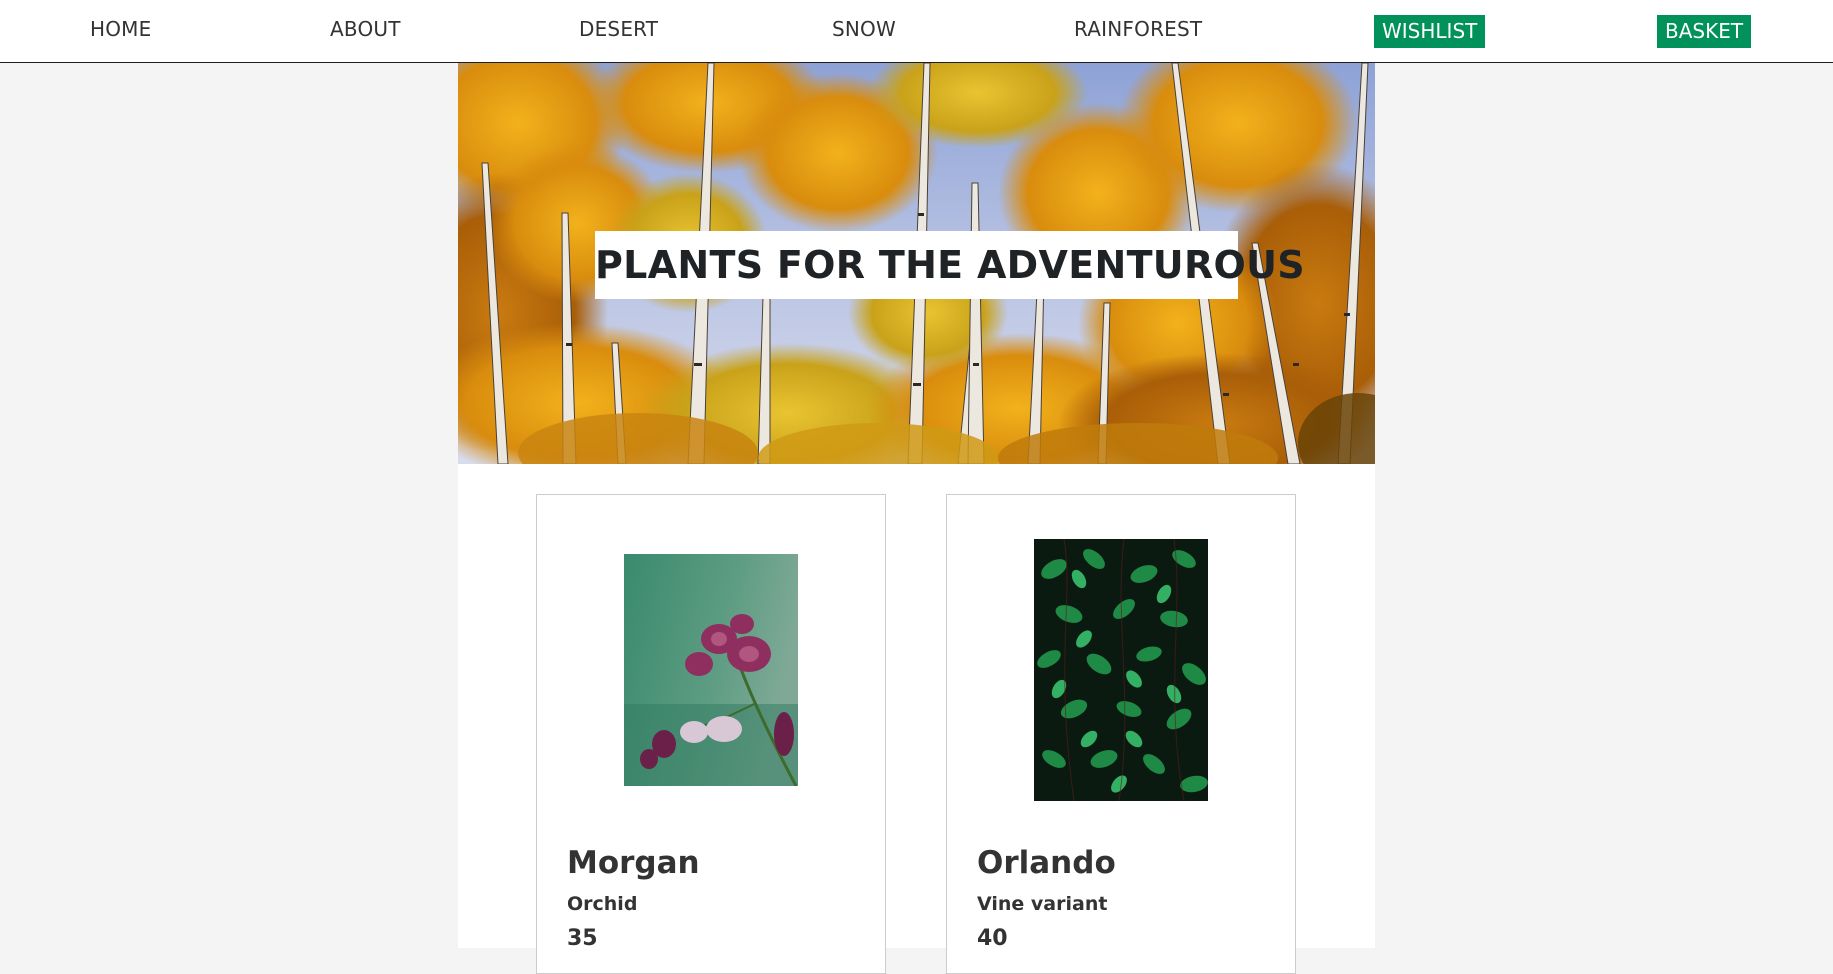 This screenshot has height=974, width=1833. What do you see at coordinates (365, 29) in the screenshot?
I see `nav-link-about: ABOUT` at bounding box center [365, 29].